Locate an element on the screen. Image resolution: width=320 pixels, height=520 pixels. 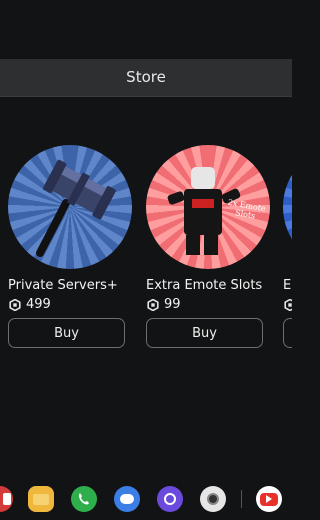
internet-icon is located at coordinates (170, 499).